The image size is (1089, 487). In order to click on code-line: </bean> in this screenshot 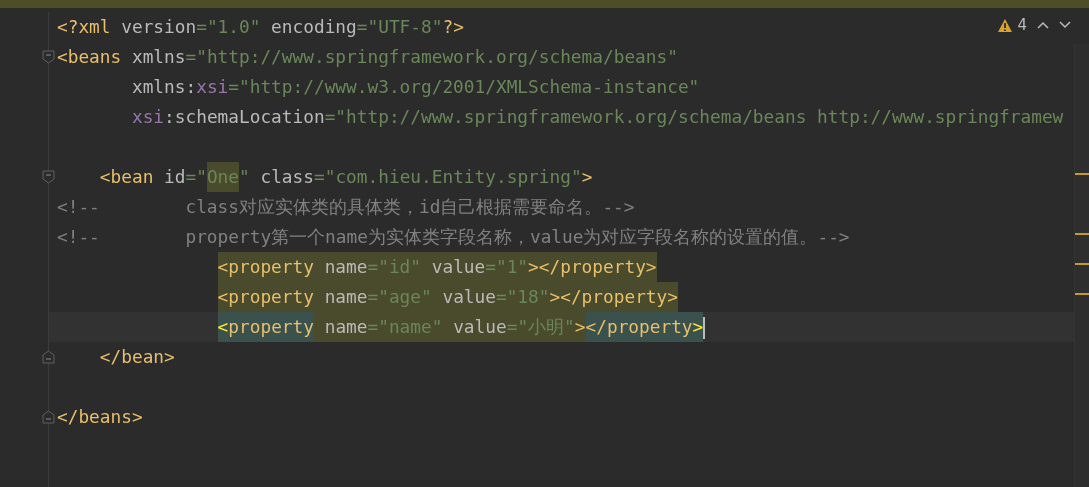, I will do `click(136, 357)`.